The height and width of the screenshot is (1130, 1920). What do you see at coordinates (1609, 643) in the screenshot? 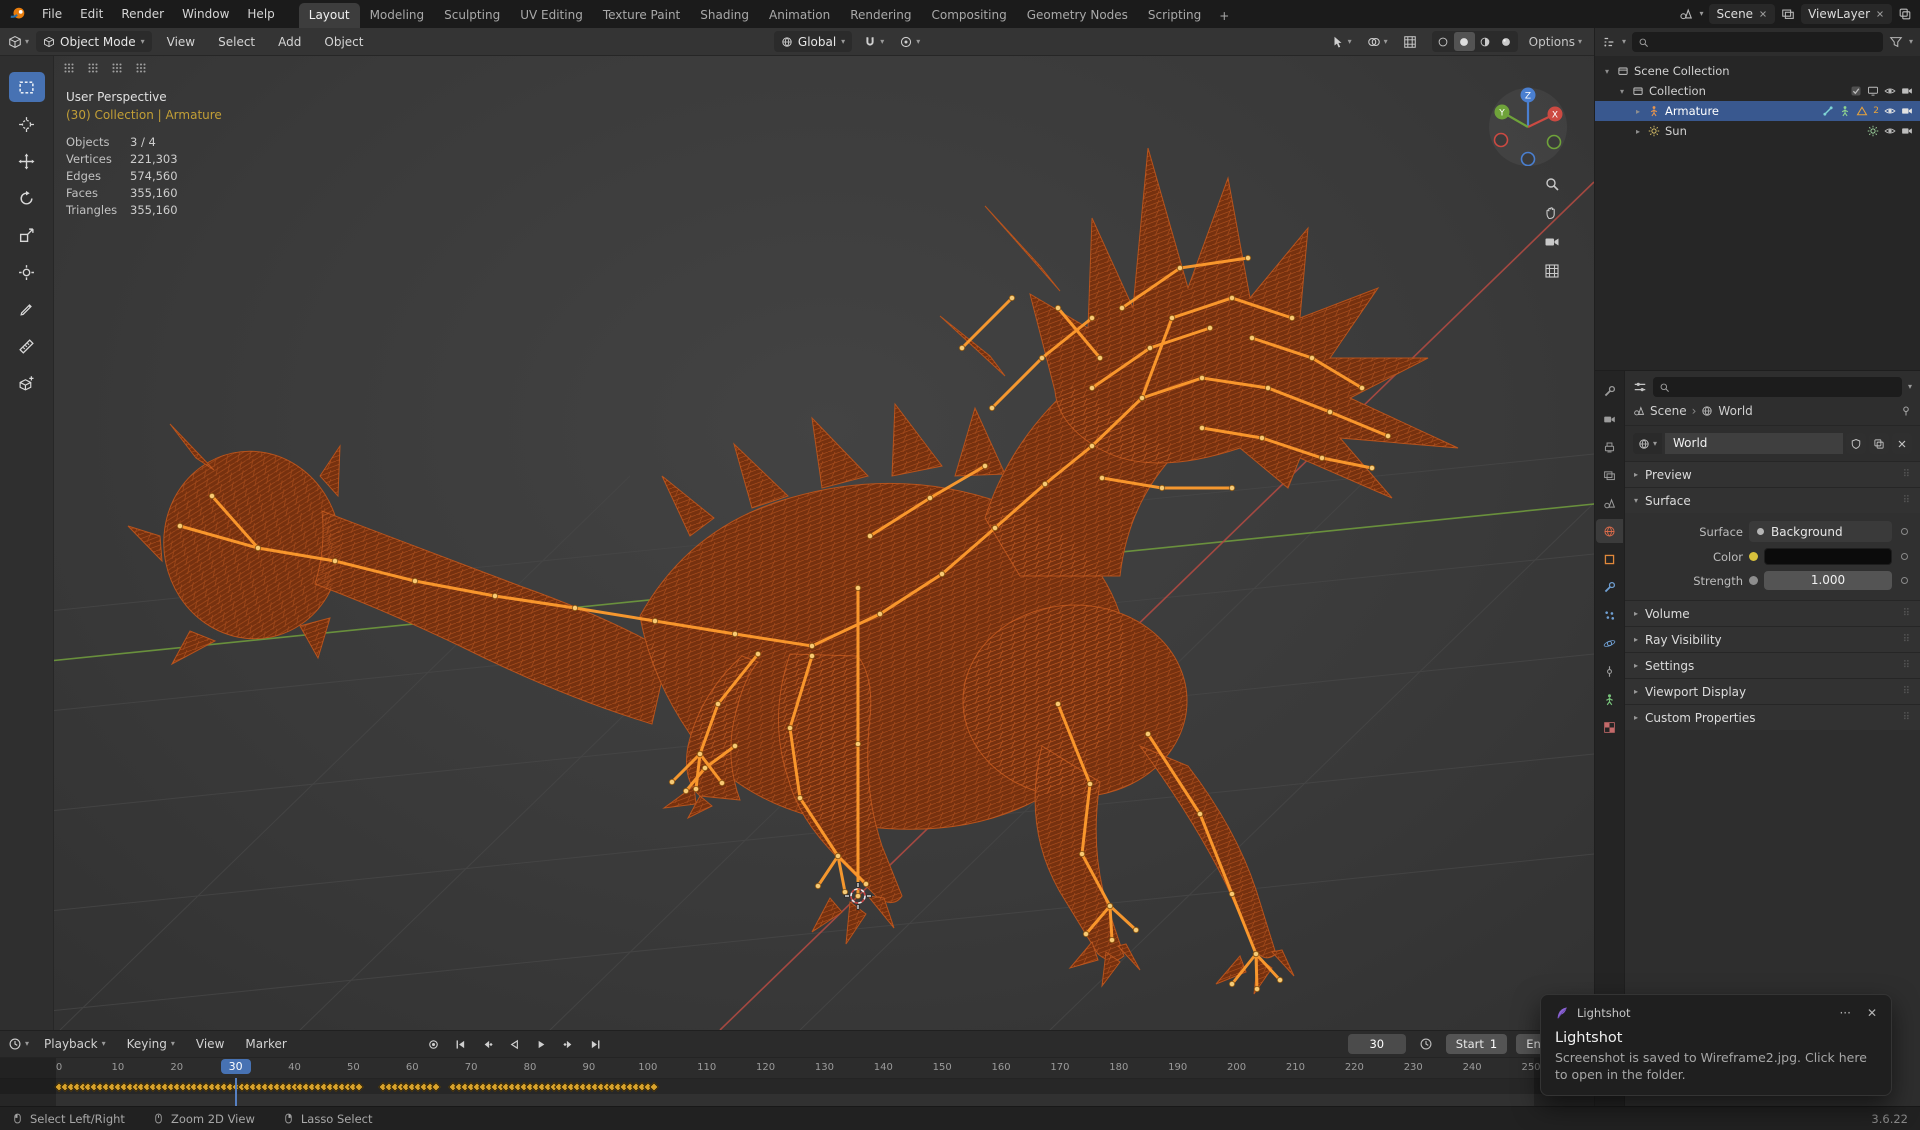
I see `tab-physics` at bounding box center [1609, 643].